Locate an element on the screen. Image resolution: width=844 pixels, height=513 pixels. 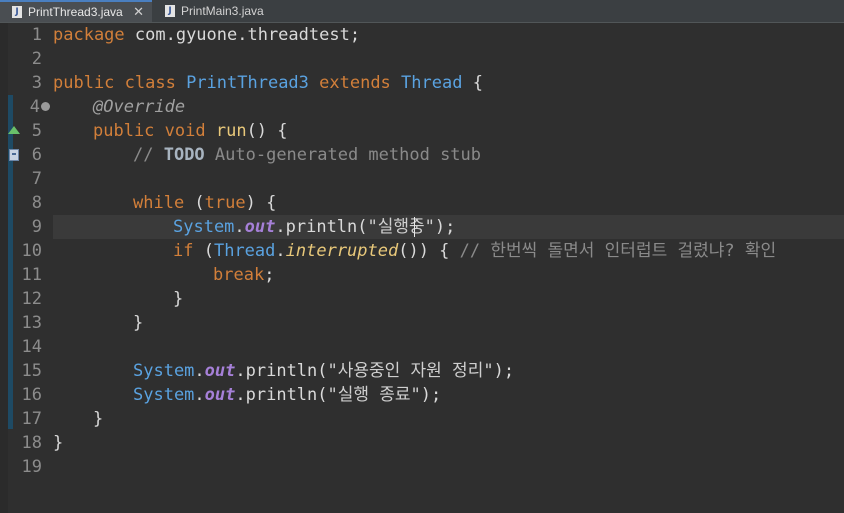
keyword: true is located at coordinates (225, 203).